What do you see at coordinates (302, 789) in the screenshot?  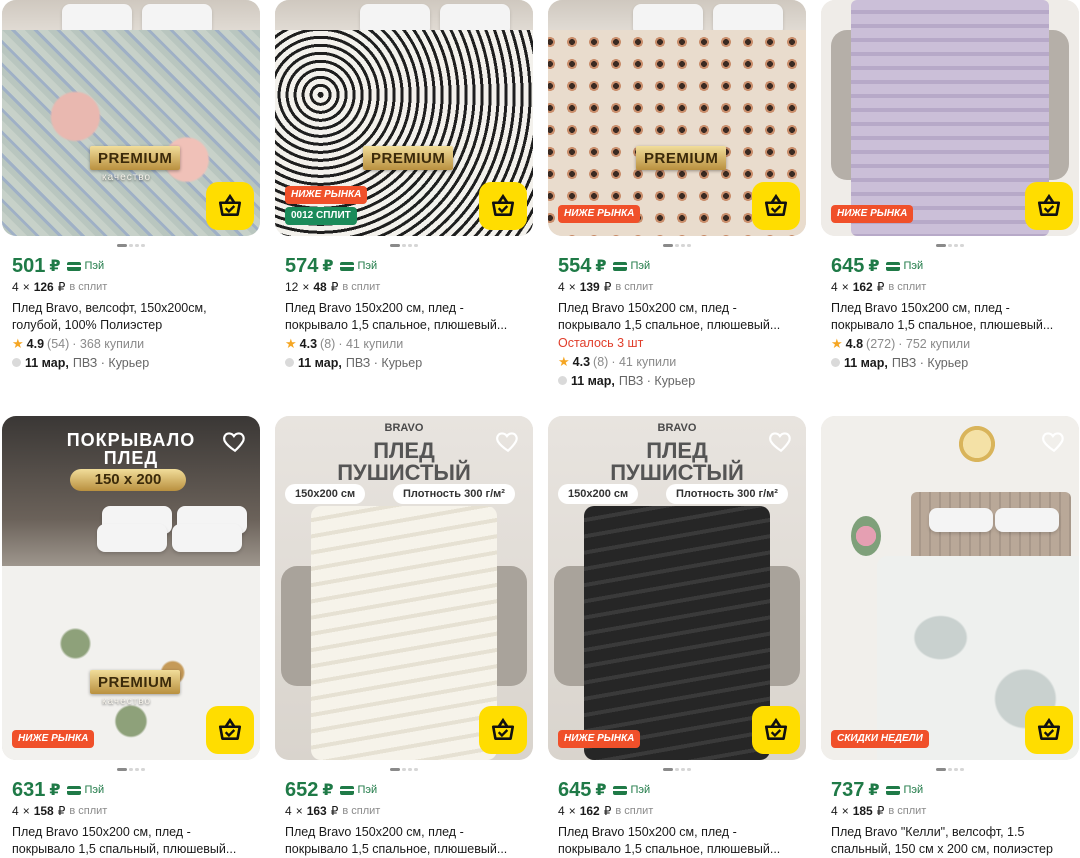 I see `price: 652` at bounding box center [302, 789].